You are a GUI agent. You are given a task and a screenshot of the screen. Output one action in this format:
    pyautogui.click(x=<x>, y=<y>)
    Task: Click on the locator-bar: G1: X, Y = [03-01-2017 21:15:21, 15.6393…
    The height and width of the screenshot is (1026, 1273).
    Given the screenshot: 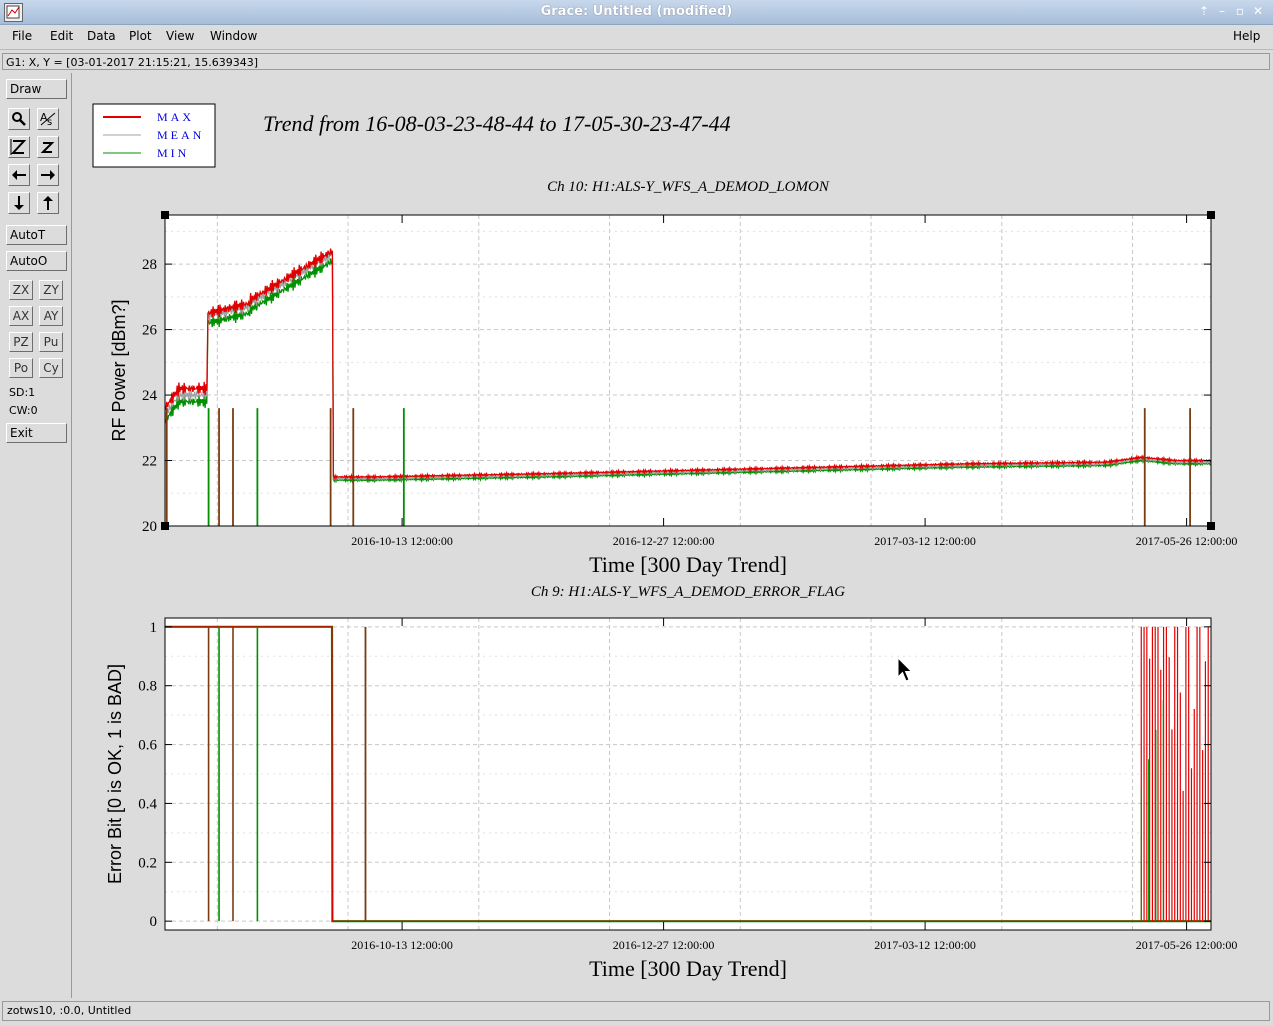 What is the action you would take?
    pyautogui.click(x=636, y=61)
    